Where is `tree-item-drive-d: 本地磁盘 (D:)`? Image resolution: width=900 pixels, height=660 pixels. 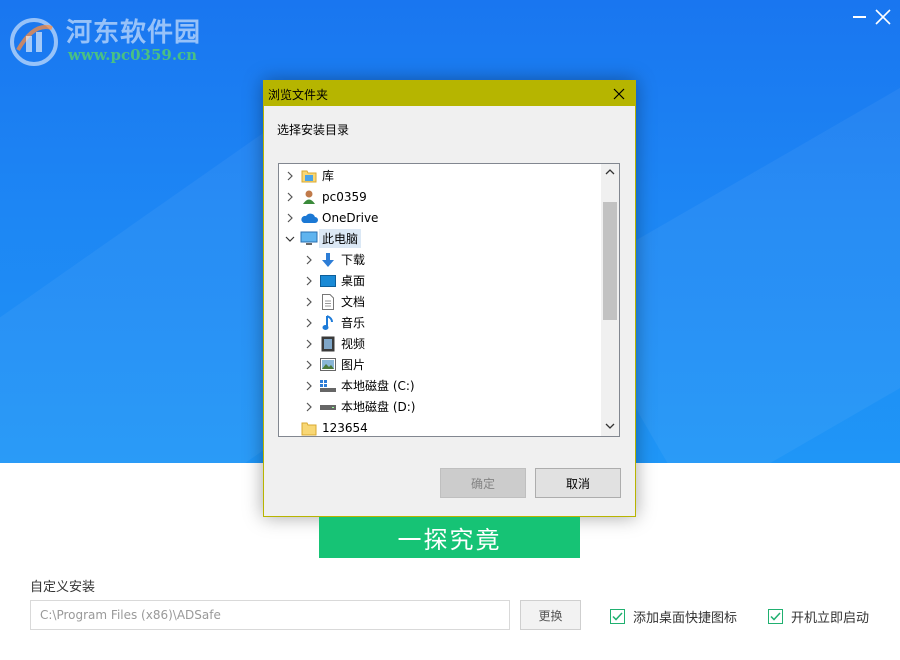 tree-item-drive-d: 本地磁盘 (D:) is located at coordinates (358, 406).